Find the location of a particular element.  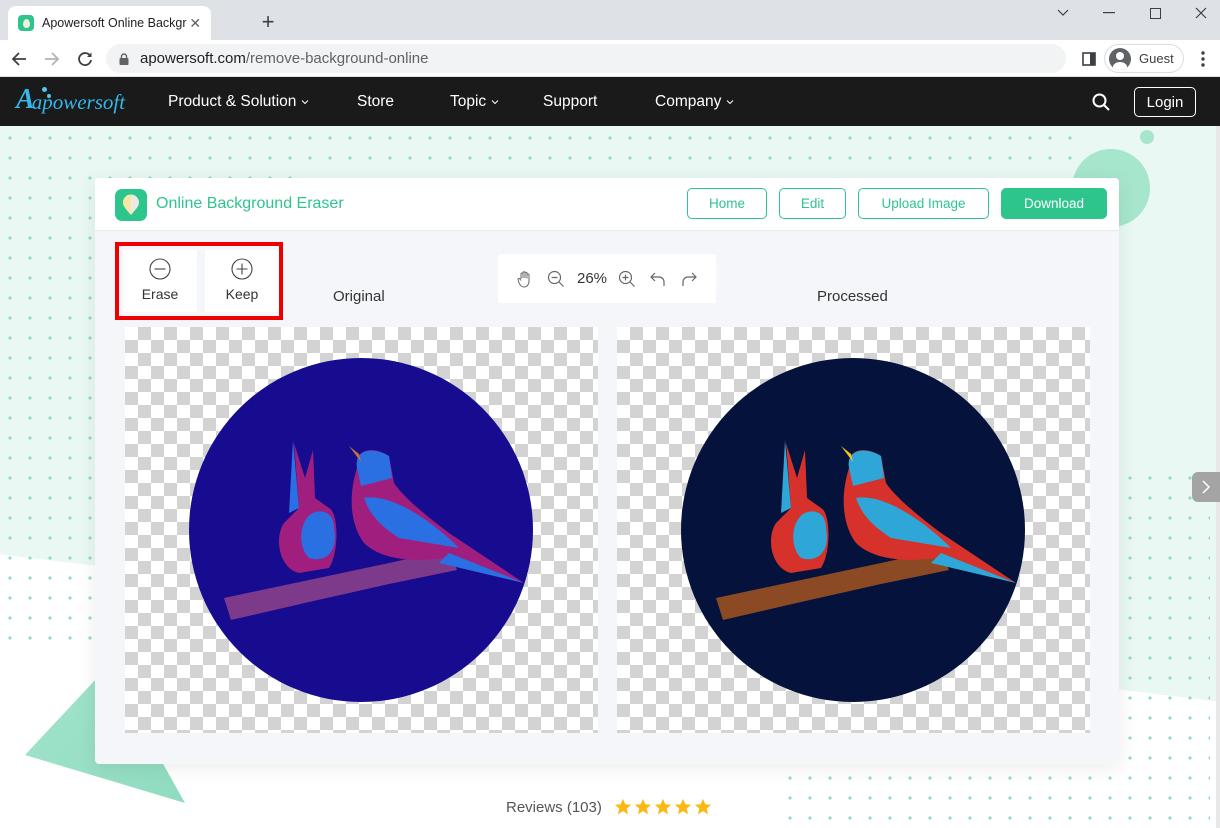

processed-image is located at coordinates (853, 530).